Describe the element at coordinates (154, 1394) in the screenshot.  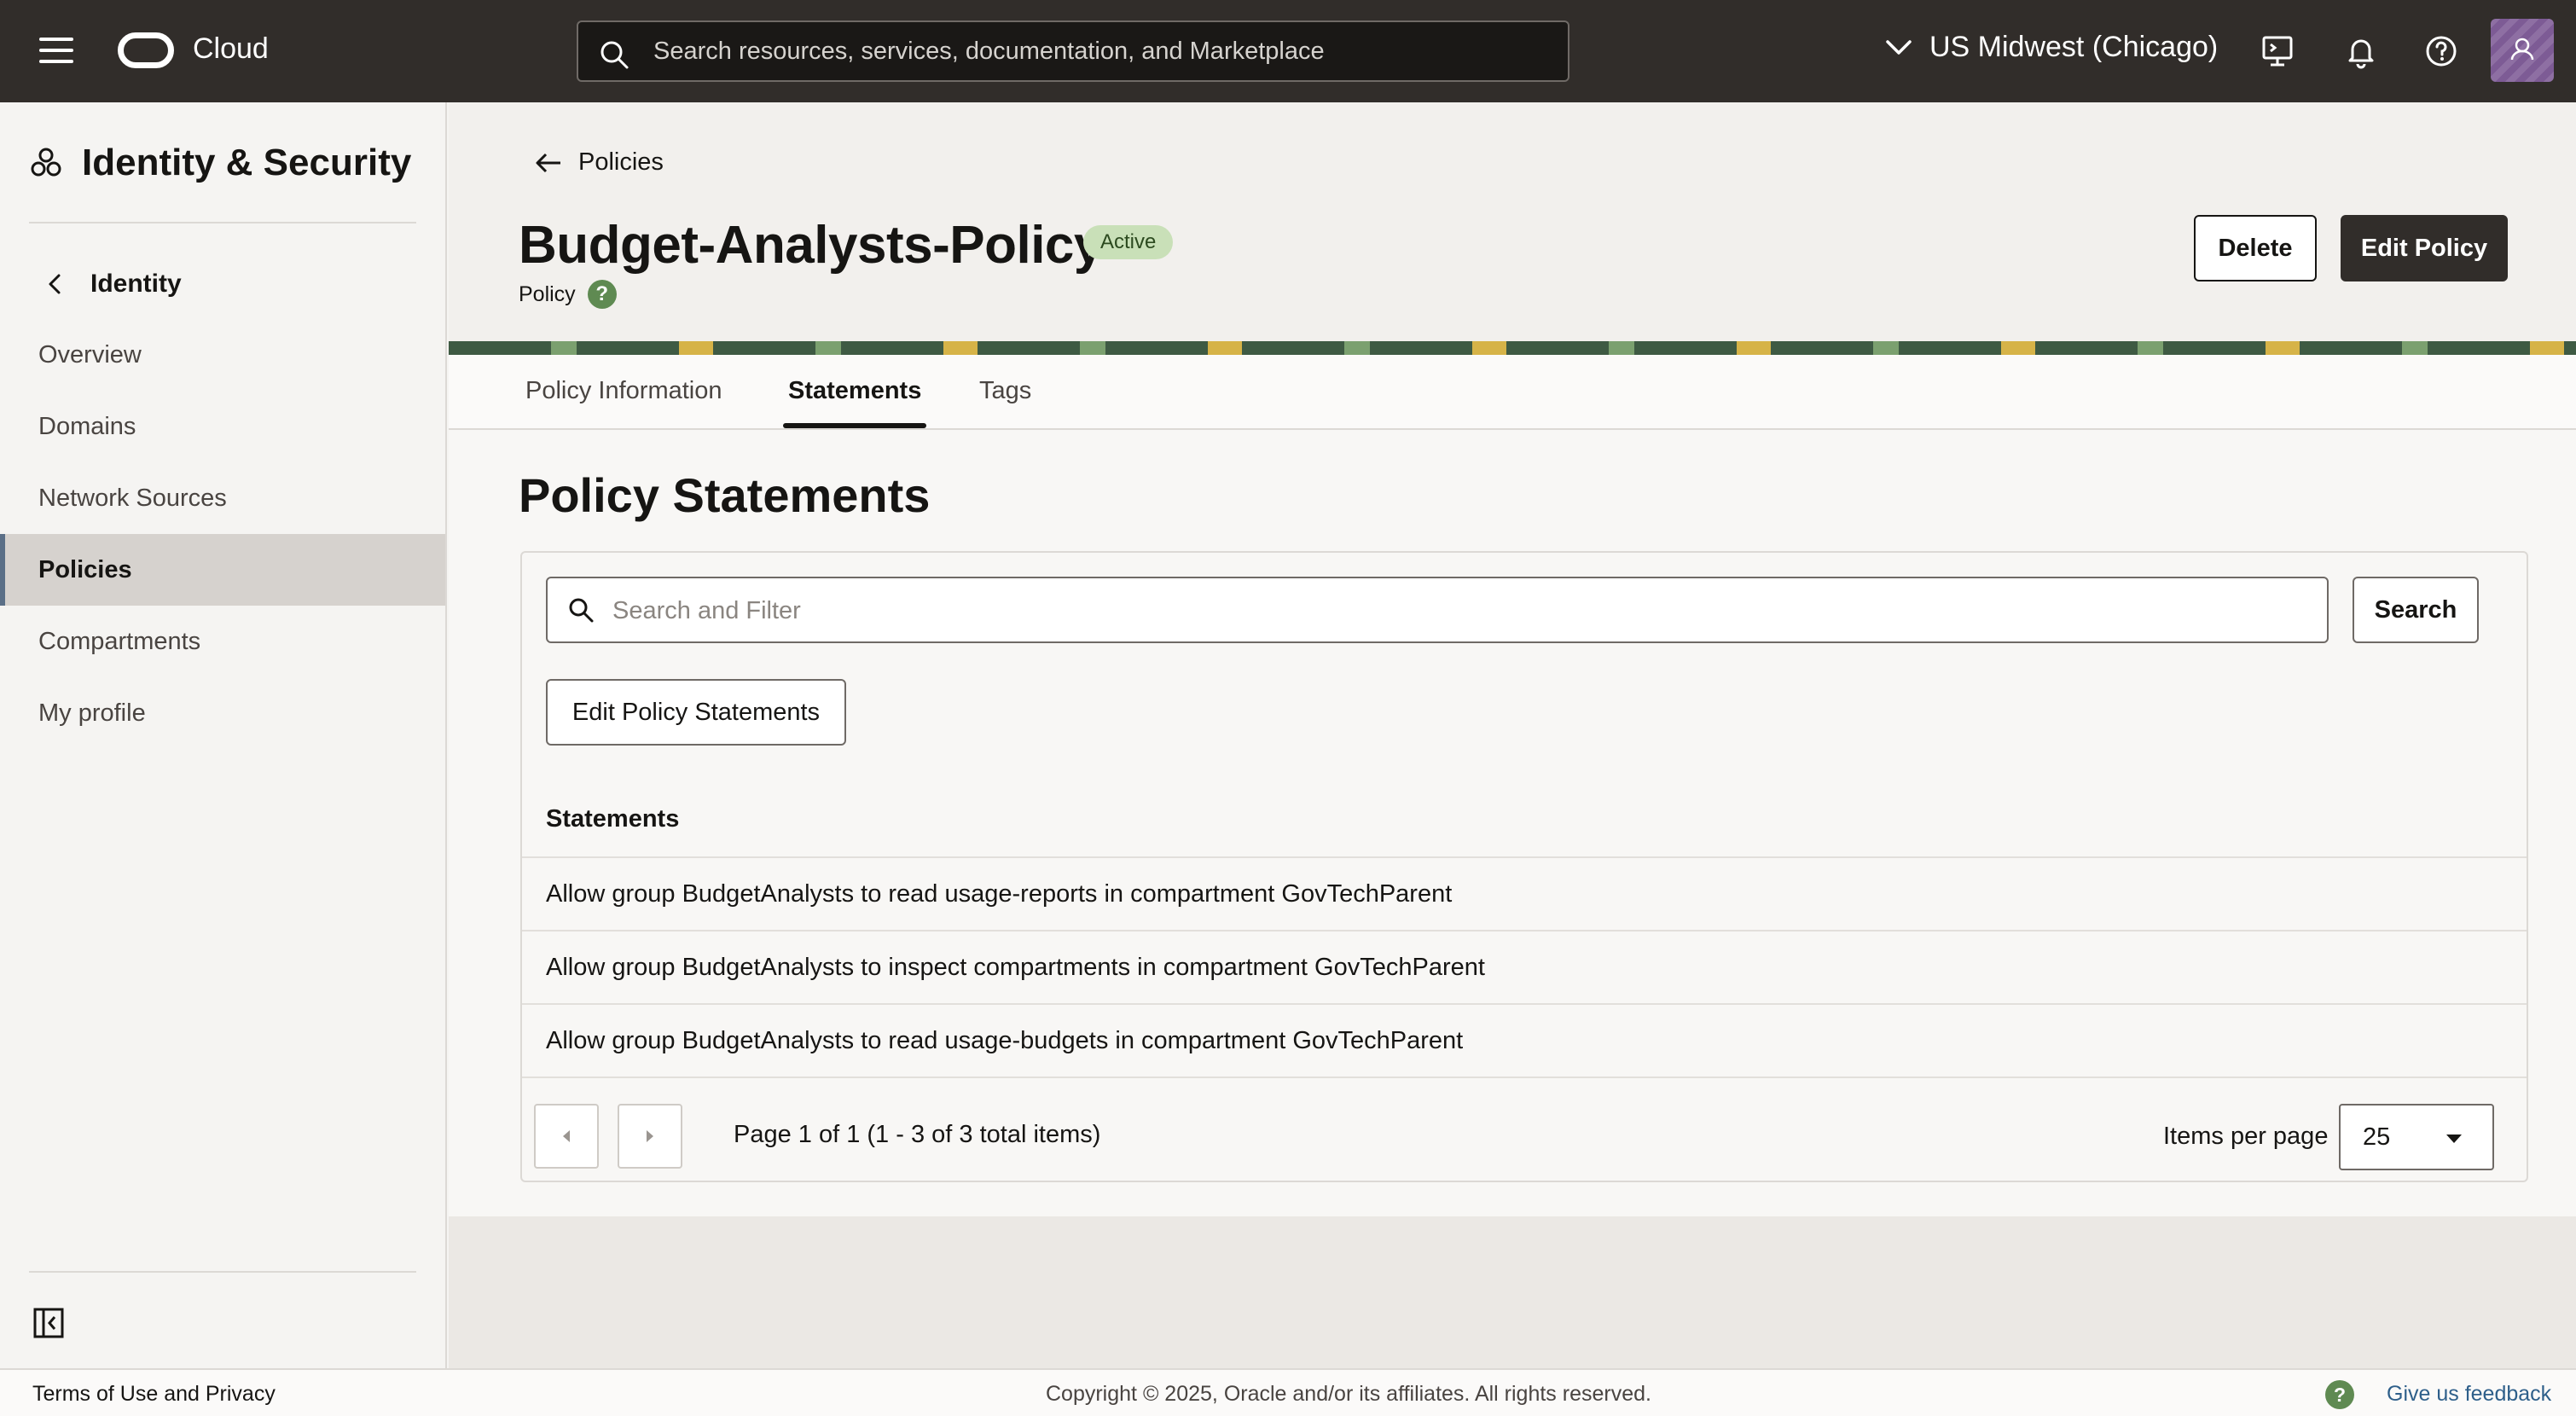
I see `terms-link: Terms of Use and Privacy` at that location.